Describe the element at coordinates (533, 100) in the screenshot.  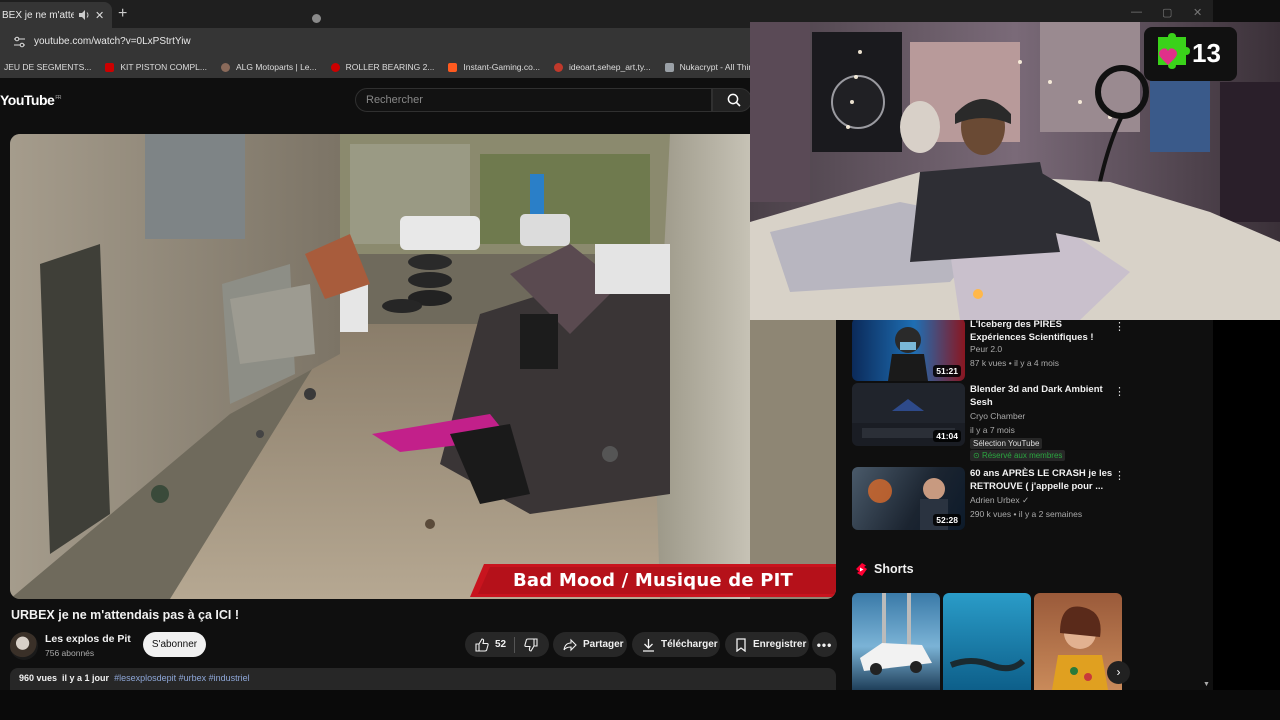
I see `search-input: Rechercher` at that location.